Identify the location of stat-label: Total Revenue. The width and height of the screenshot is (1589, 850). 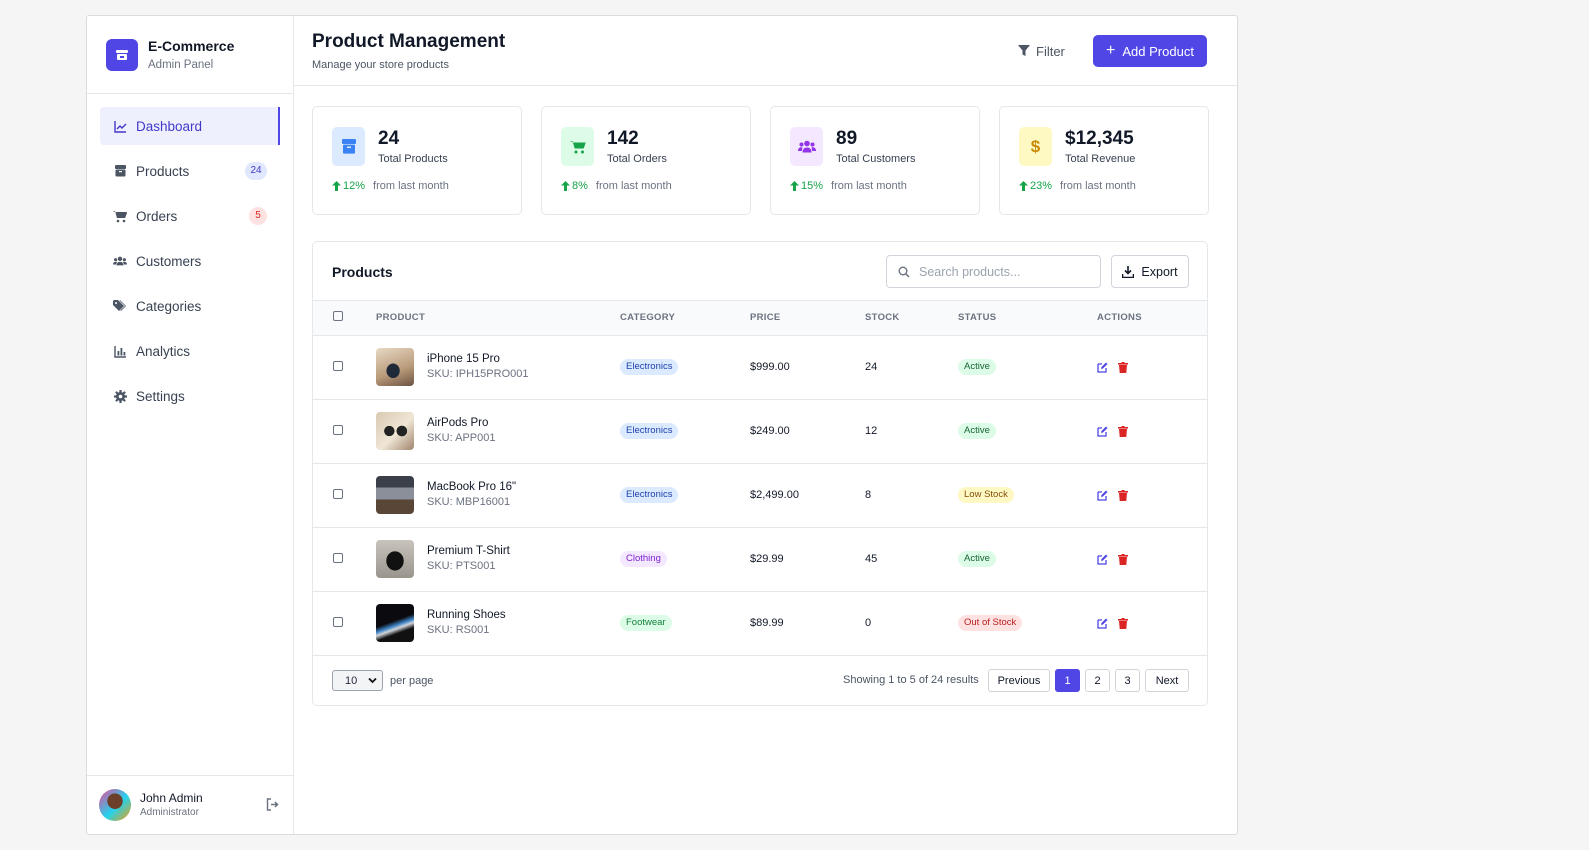
(1100, 159).